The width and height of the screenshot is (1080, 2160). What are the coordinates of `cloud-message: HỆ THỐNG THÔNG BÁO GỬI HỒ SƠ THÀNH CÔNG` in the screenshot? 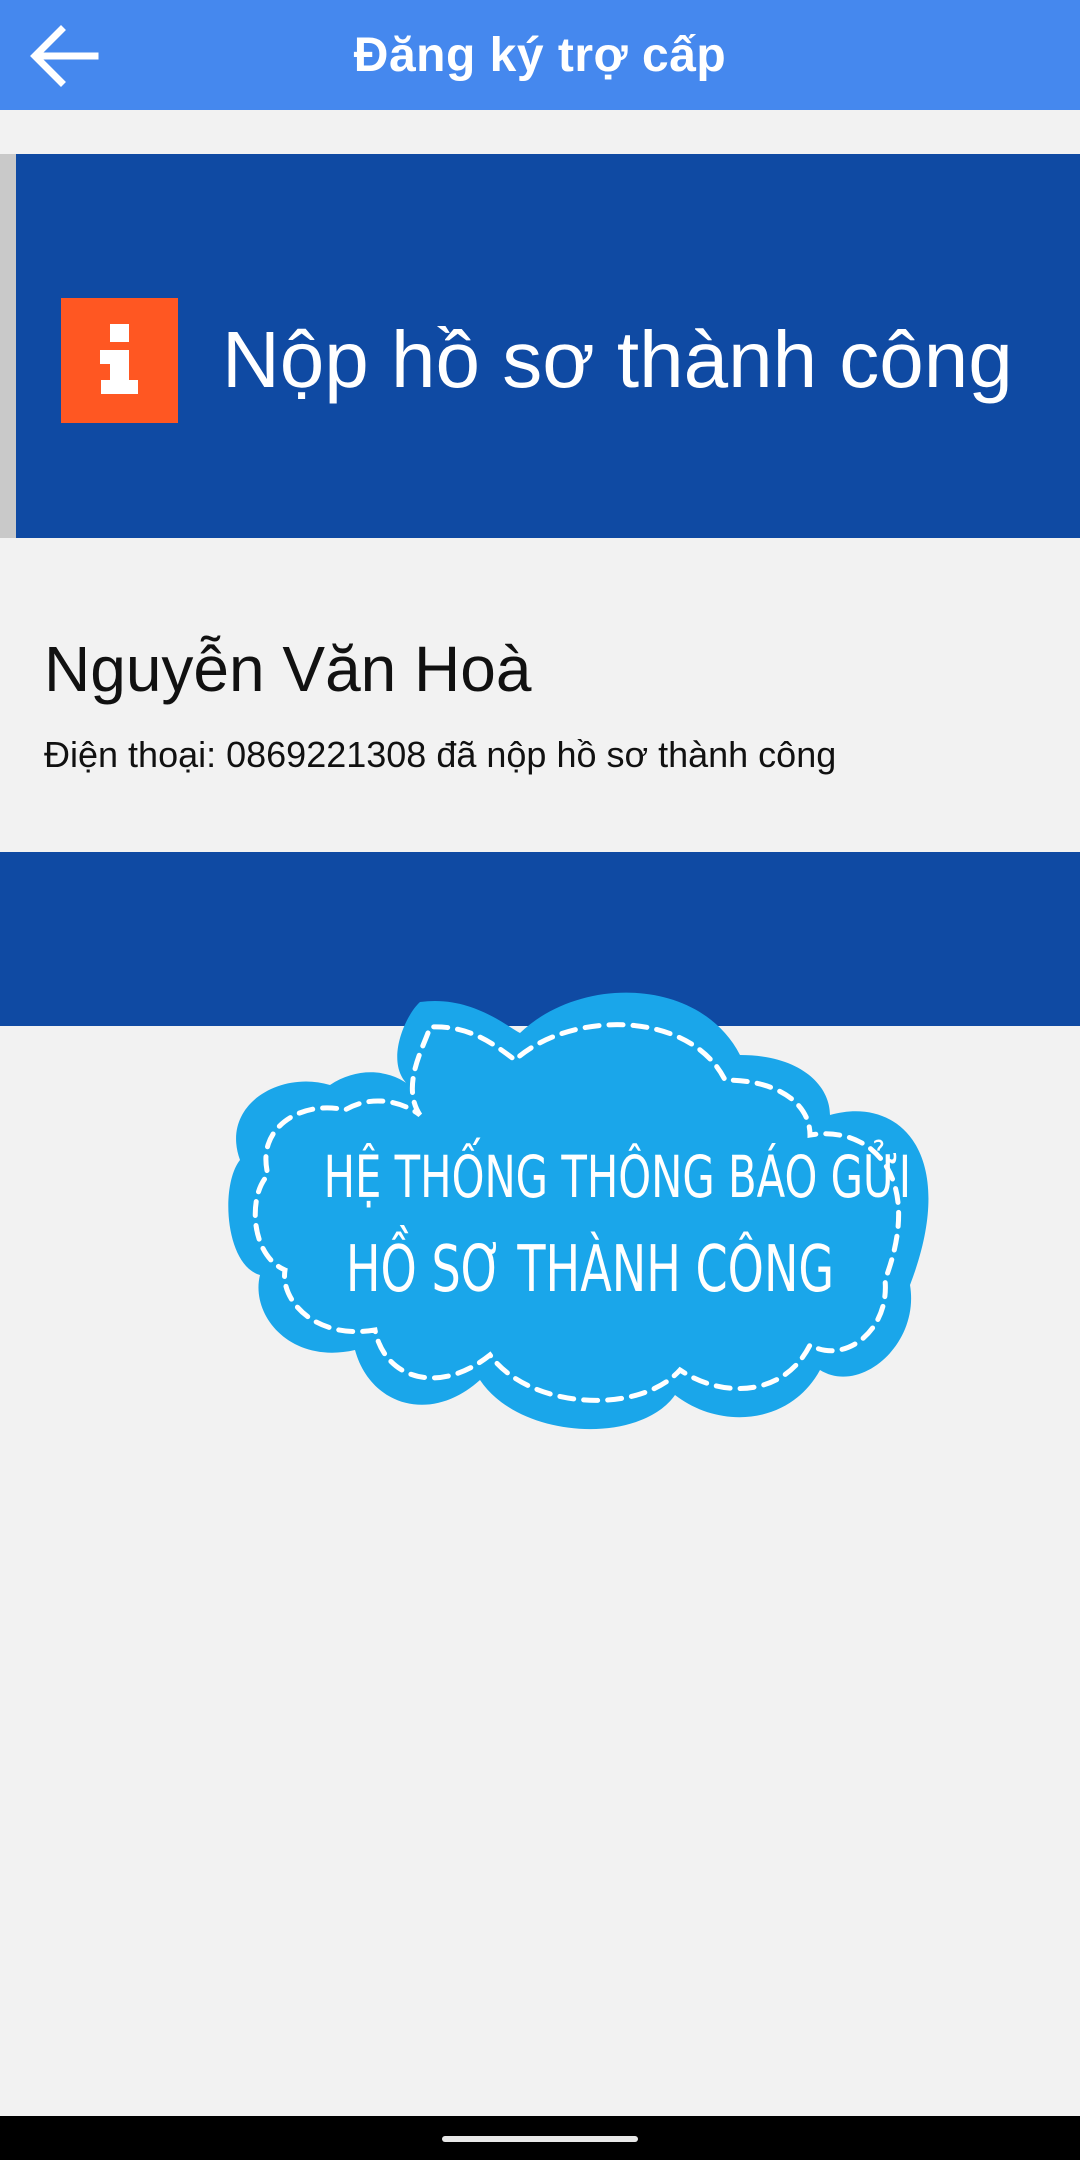 It's located at (590, 1215).